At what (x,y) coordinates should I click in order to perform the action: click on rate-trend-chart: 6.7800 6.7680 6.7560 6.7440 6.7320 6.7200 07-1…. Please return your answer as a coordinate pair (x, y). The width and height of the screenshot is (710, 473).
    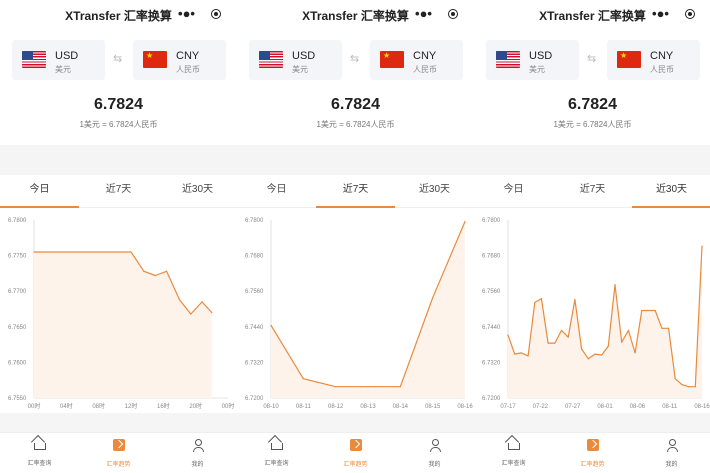
    Looking at the image, I should click on (592, 310).